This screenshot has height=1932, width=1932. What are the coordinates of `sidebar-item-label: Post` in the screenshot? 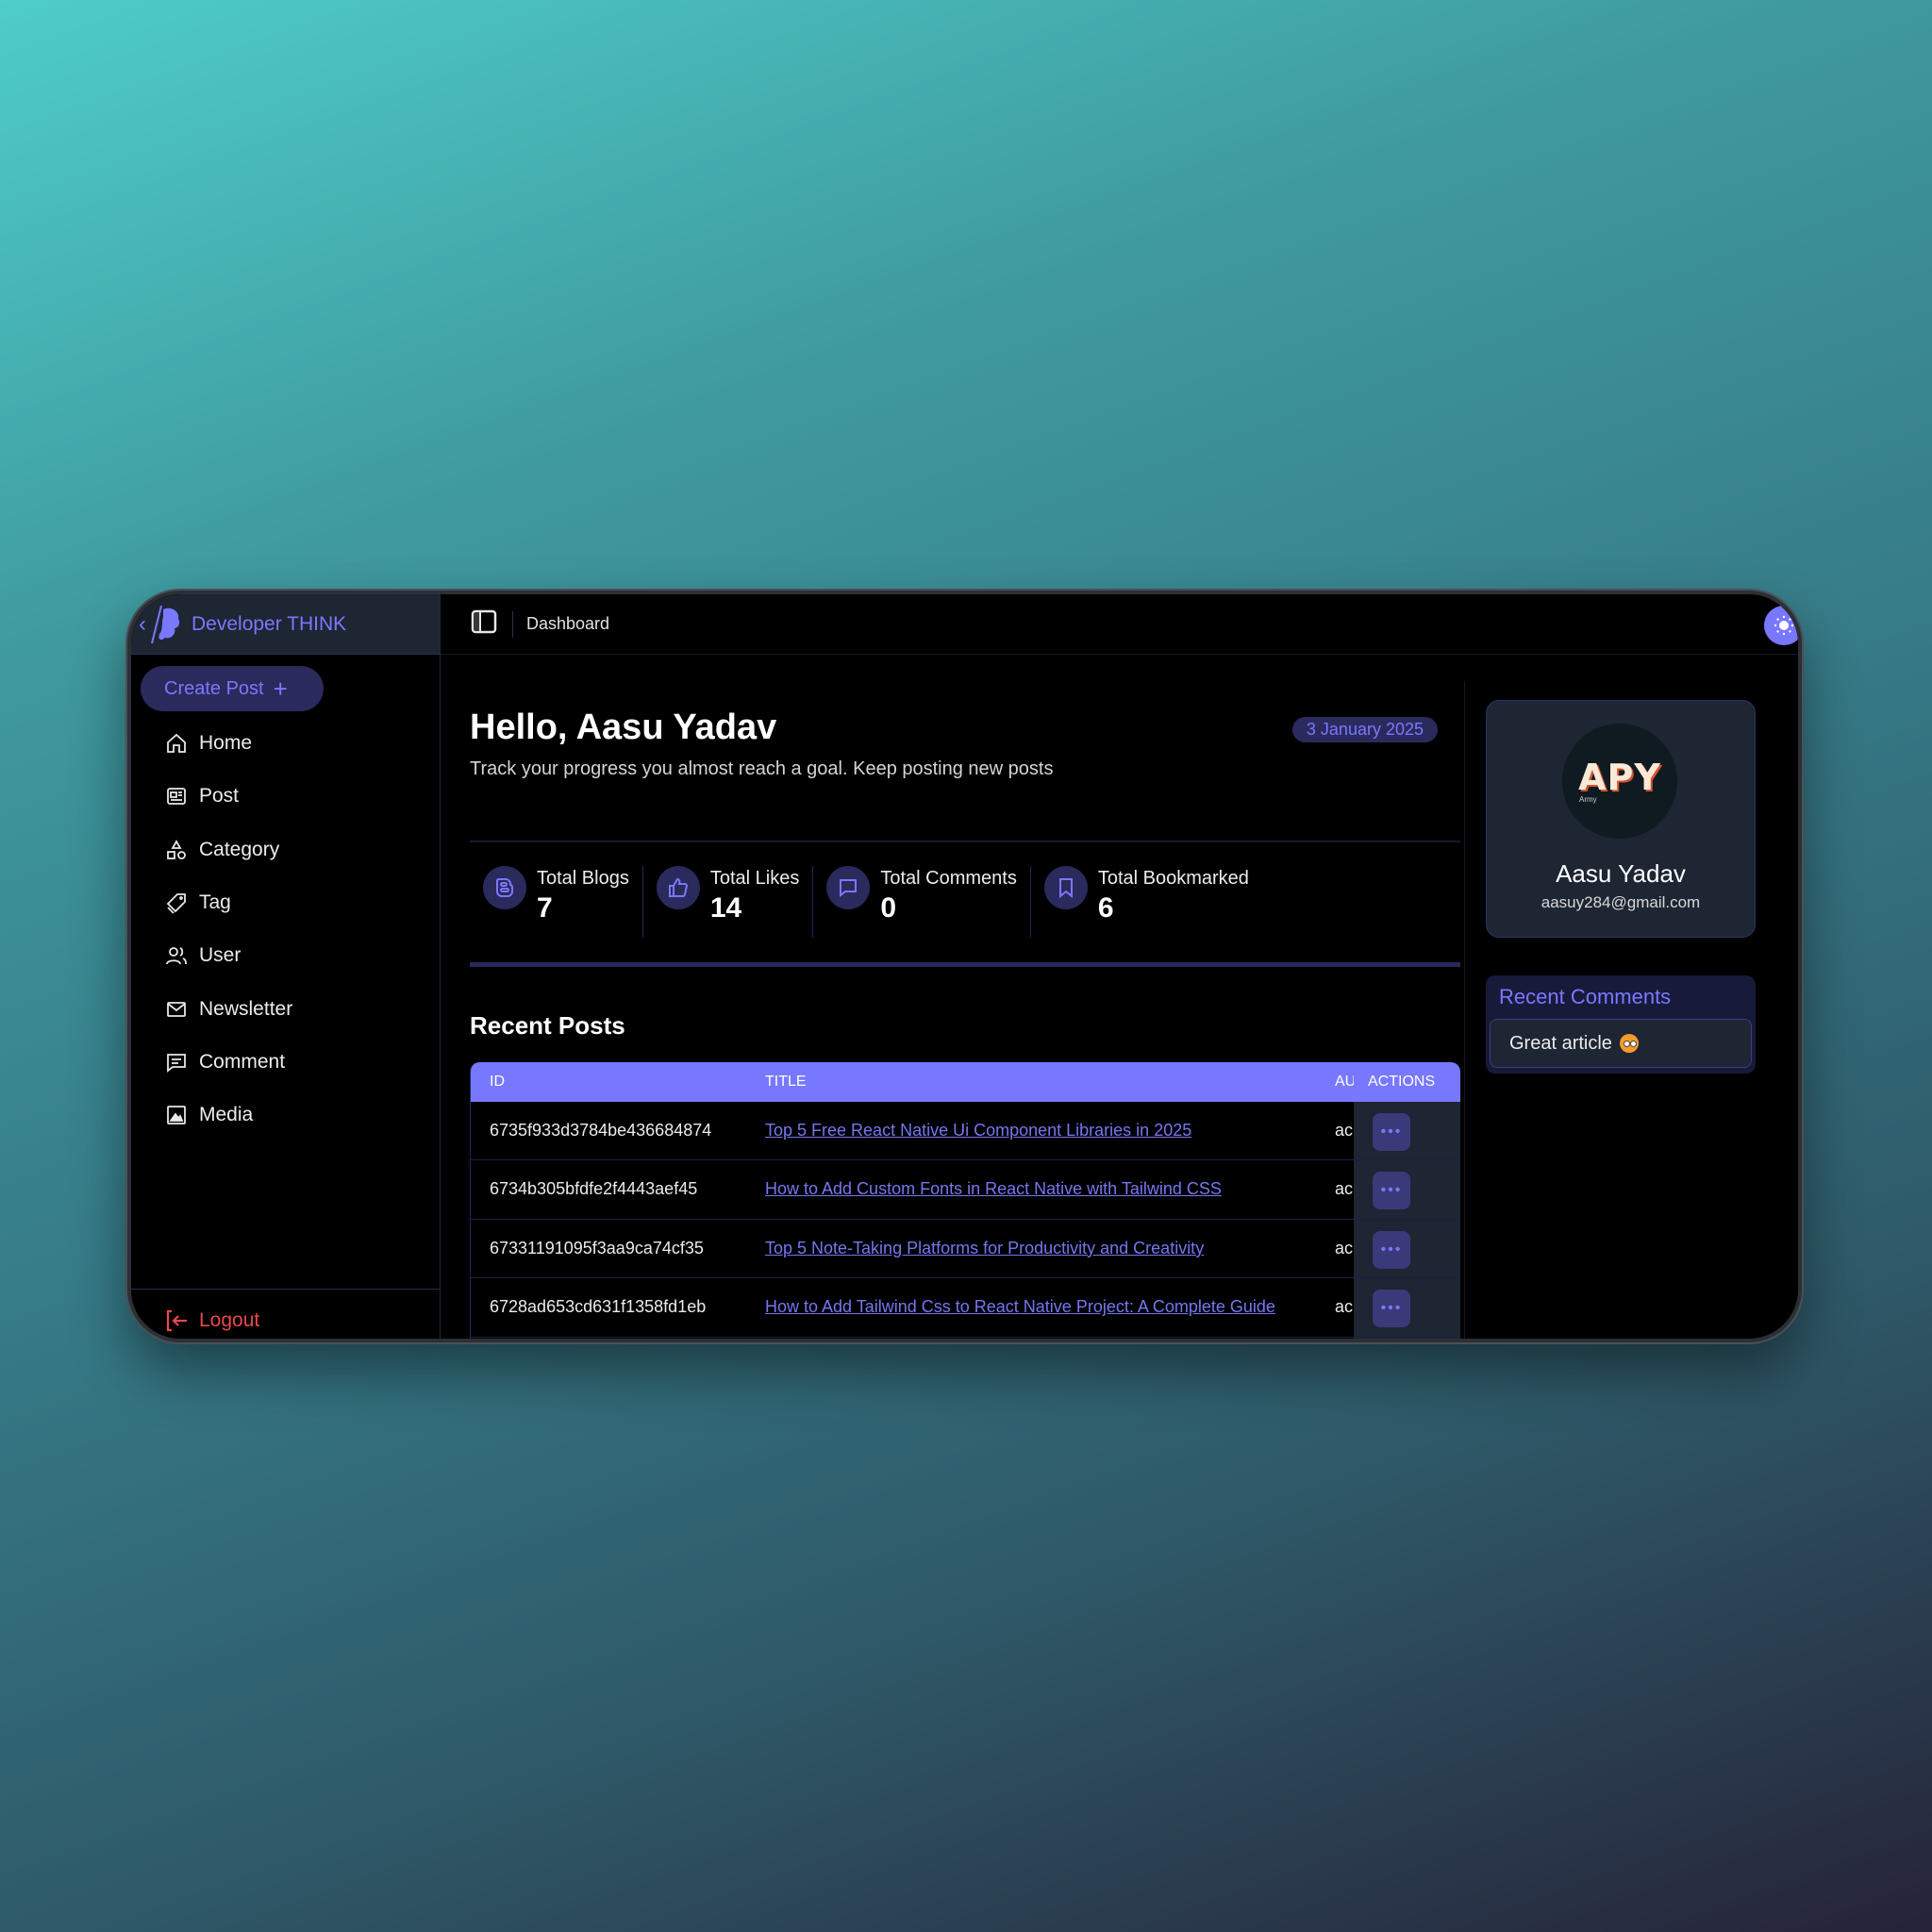 It's located at (220, 796).